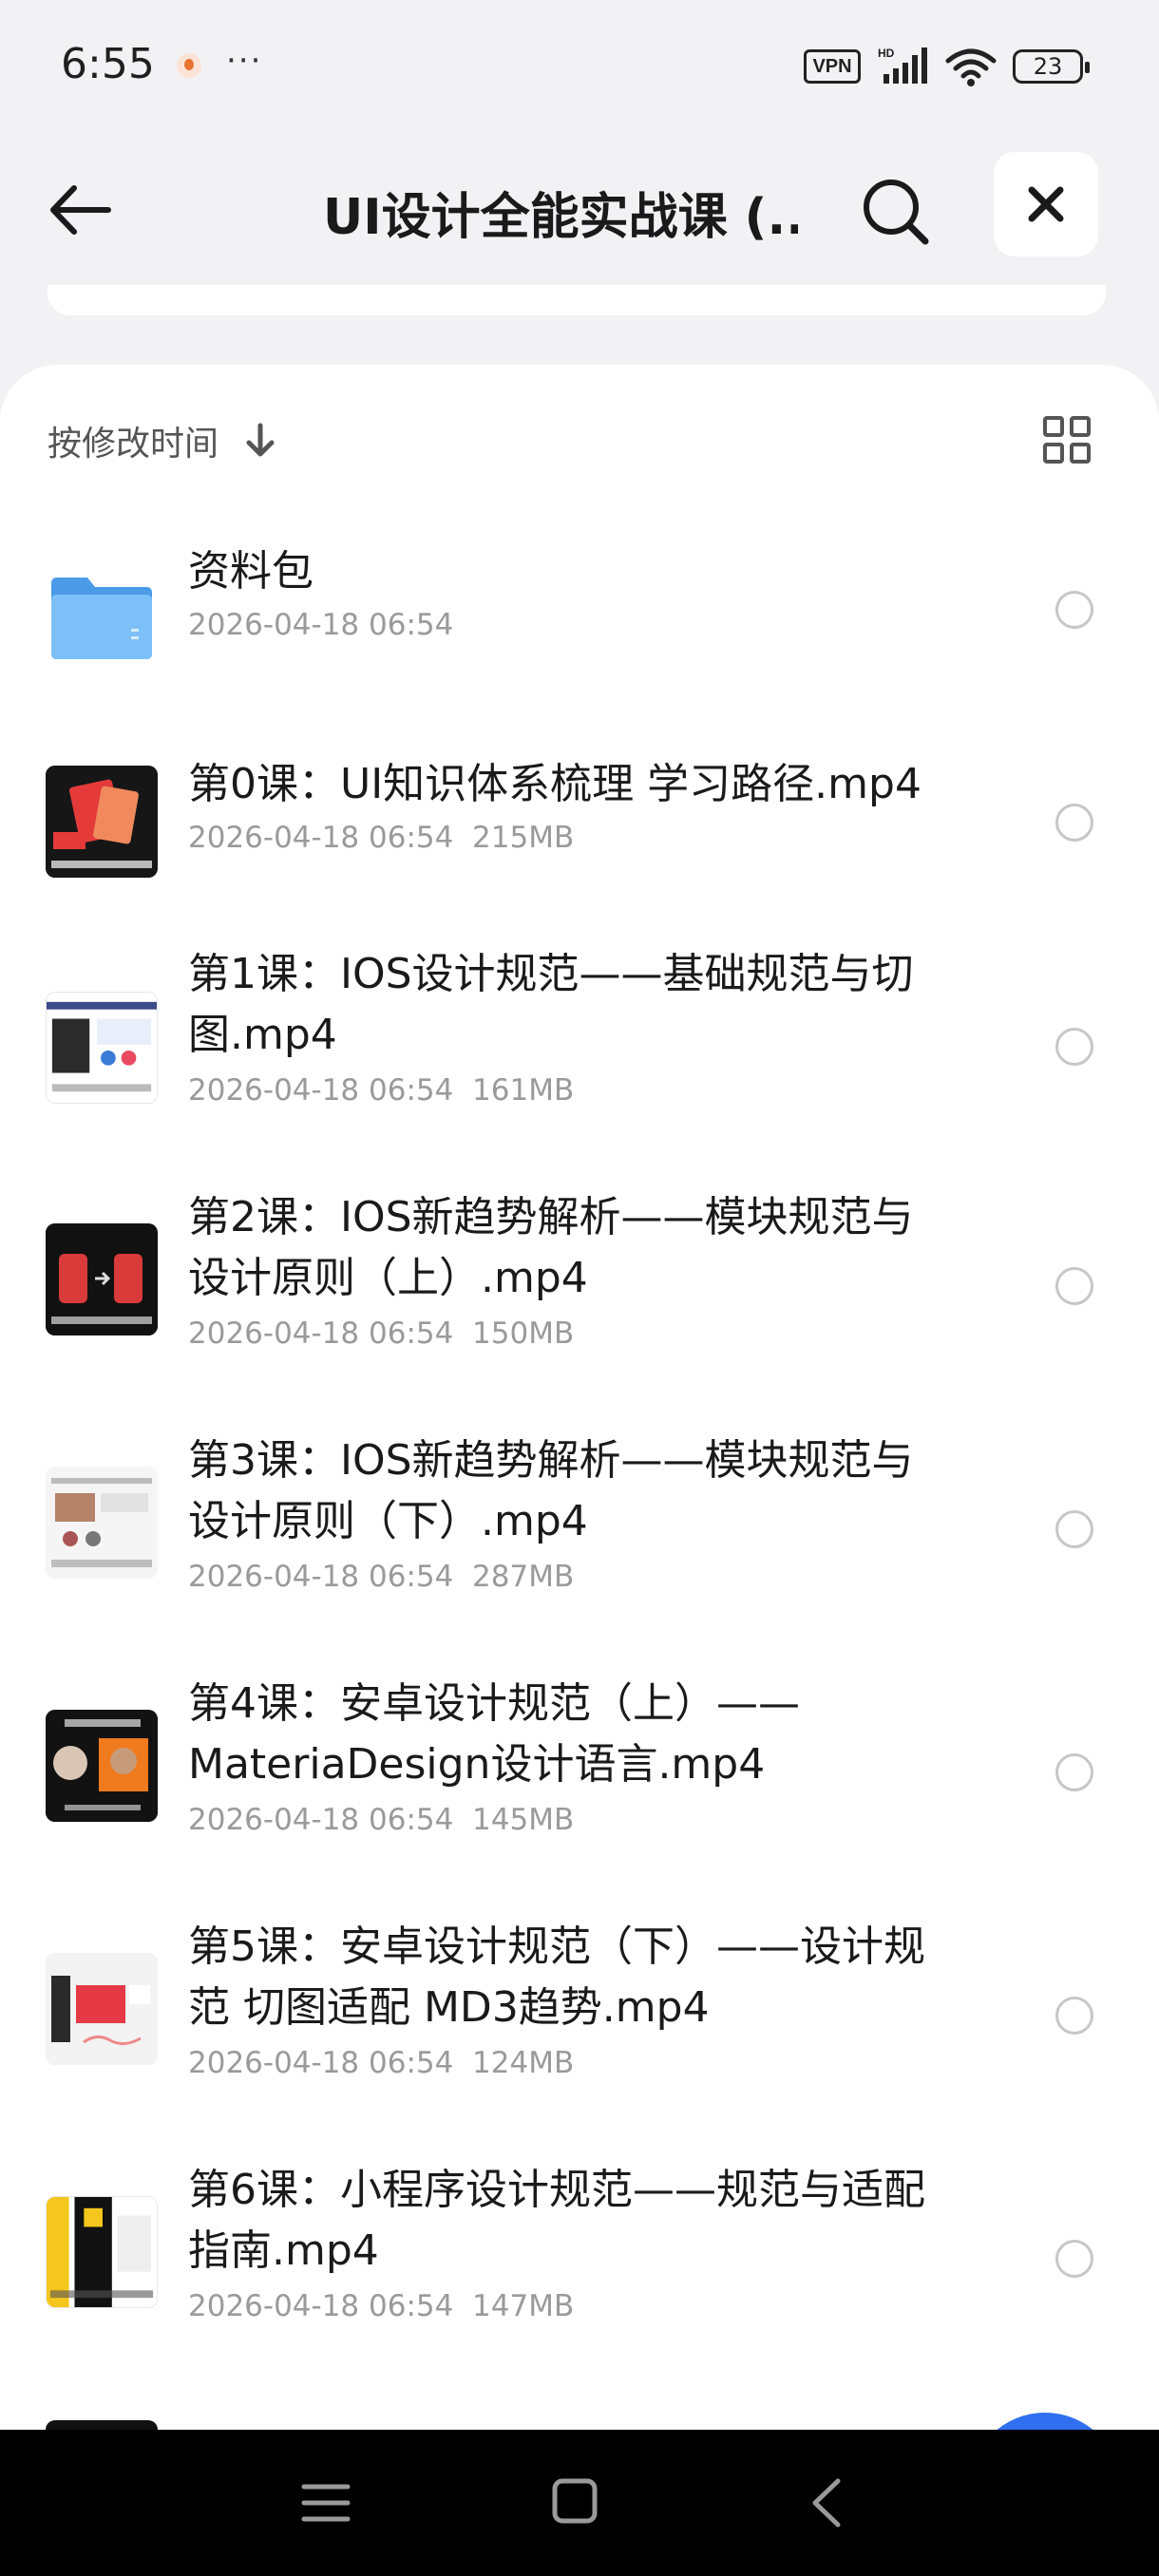  I want to click on file-meta: 2026-04-18 06:54 215MB, so click(381, 838).